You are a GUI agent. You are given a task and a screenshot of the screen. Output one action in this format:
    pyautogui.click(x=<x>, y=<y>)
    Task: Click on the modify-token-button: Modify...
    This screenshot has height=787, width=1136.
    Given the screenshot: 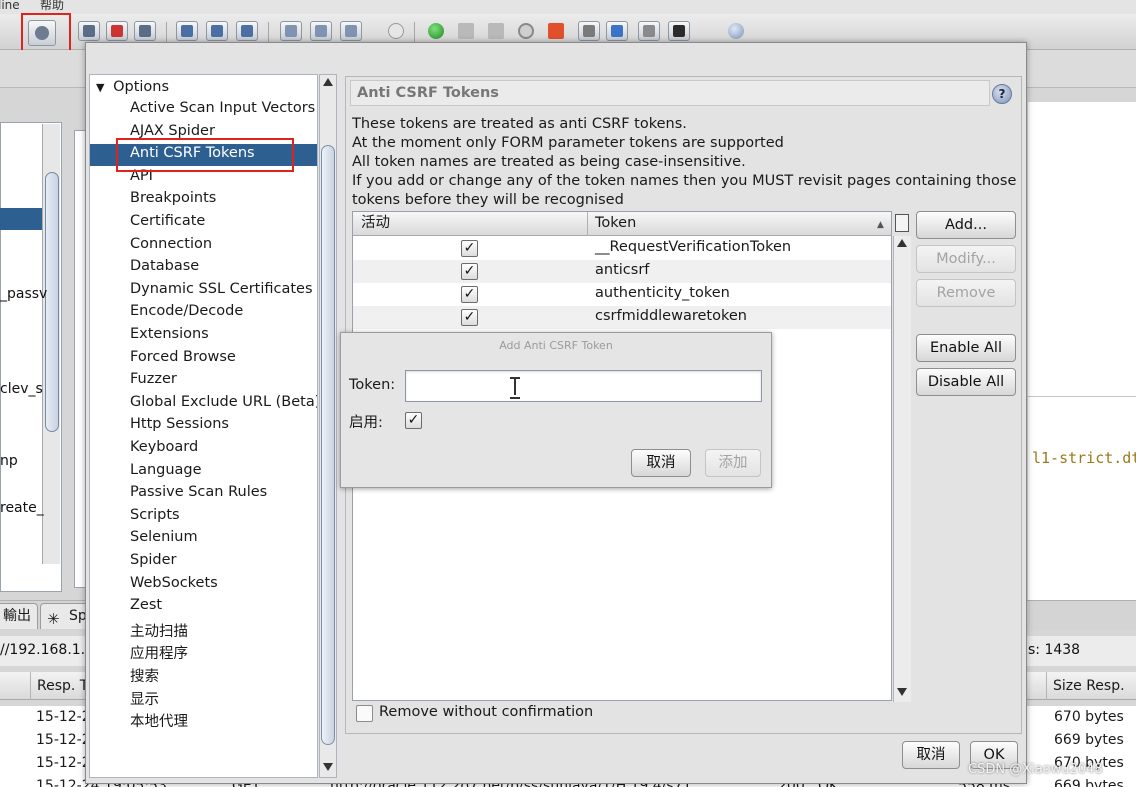 What is the action you would take?
    pyautogui.click(x=966, y=259)
    